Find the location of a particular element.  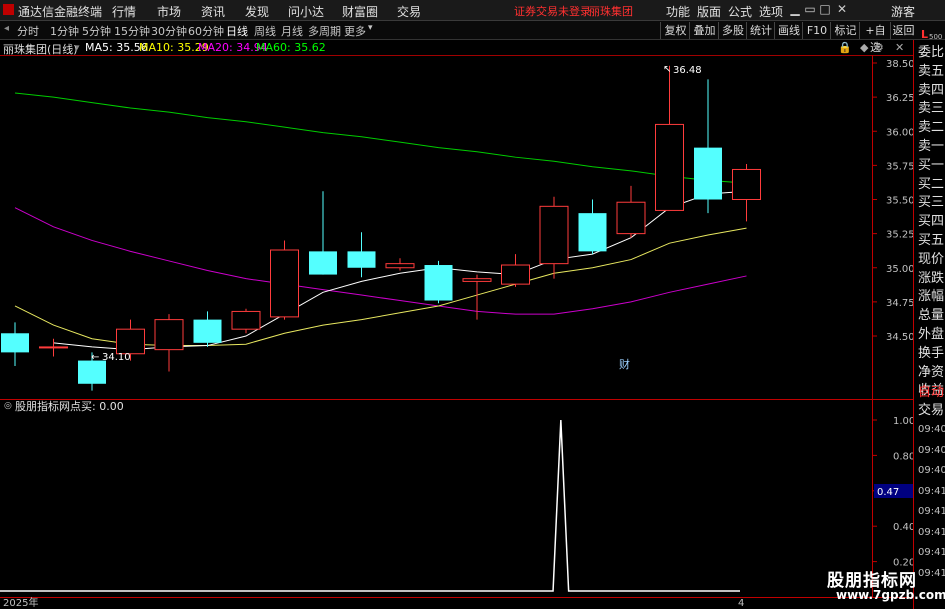

price-tick-label: 36.00 is located at coordinates (900, 132).